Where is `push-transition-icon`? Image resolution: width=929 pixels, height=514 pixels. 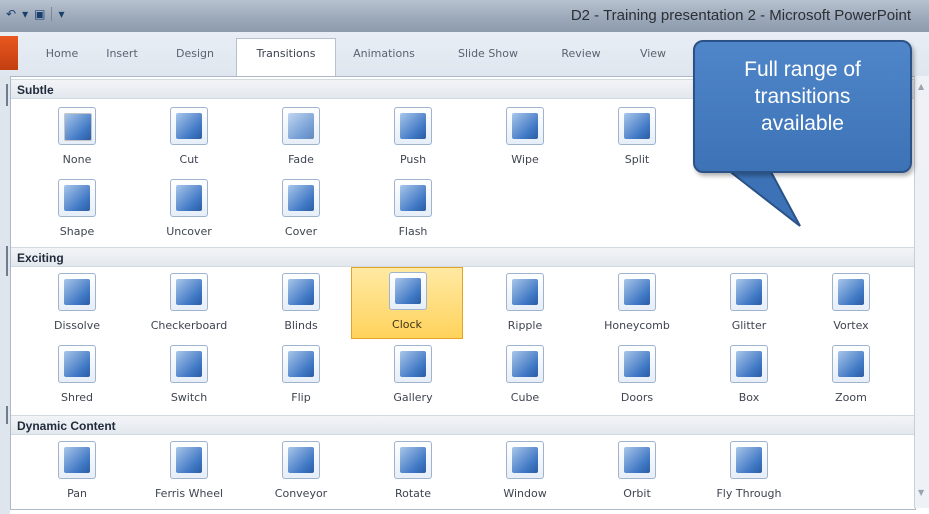 push-transition-icon is located at coordinates (413, 126).